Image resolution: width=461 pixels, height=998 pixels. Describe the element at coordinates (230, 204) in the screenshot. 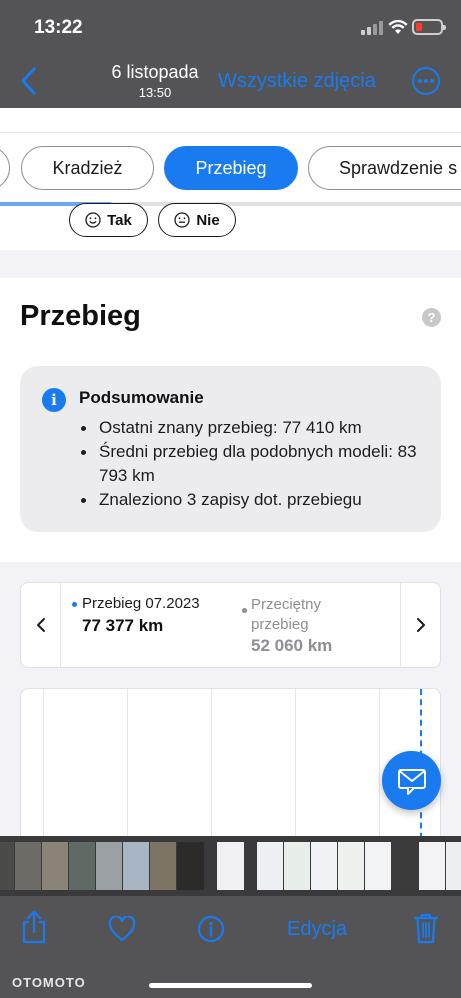

I see `tabs-scroll-track` at that location.